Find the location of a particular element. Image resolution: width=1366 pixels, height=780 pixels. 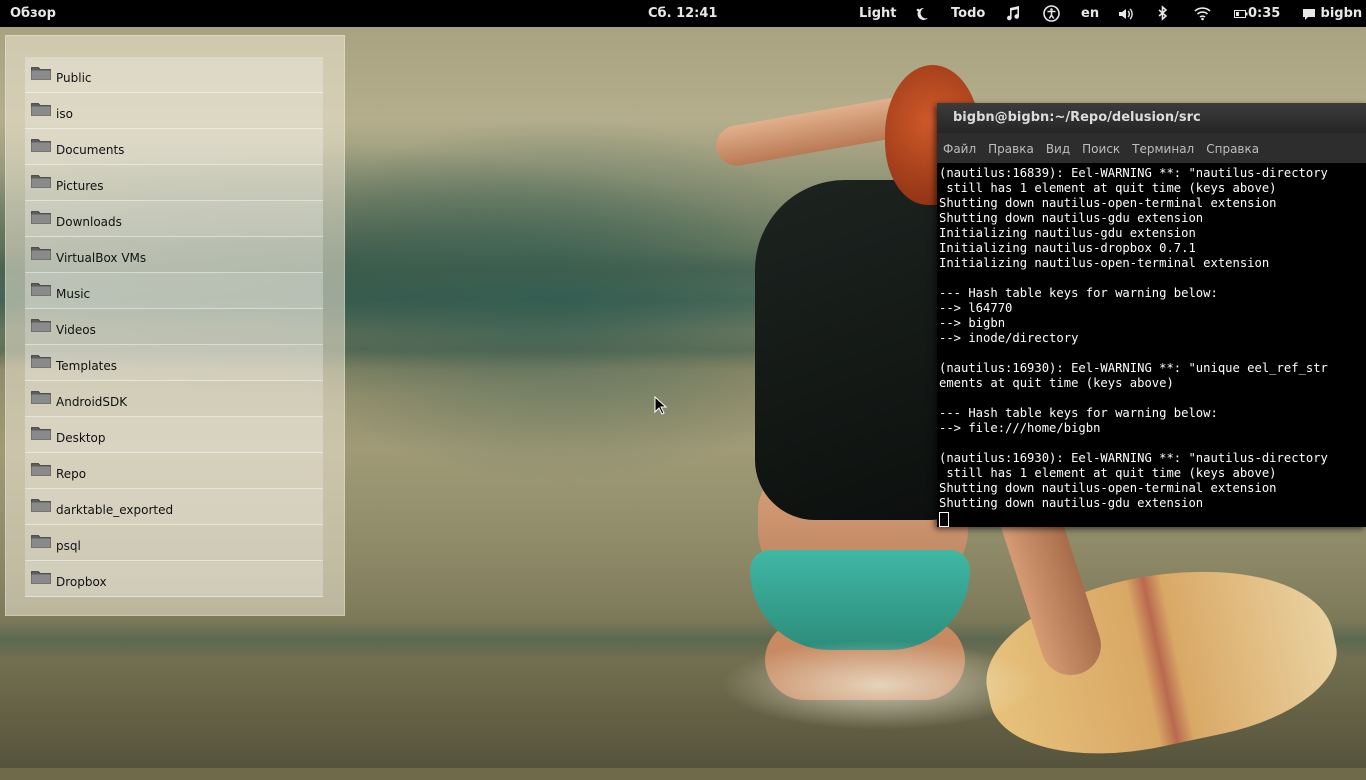

places-item: Downloads is located at coordinates (174, 219).